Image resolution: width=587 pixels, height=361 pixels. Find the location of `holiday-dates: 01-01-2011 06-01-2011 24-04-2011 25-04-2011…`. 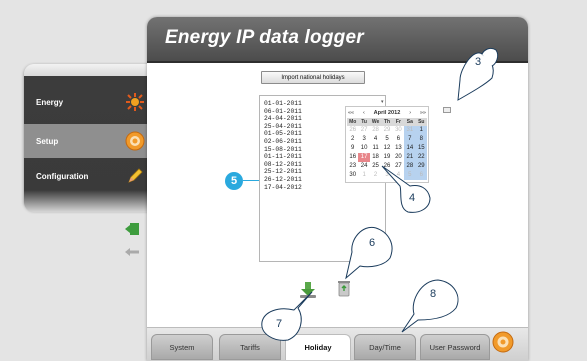

holiday-dates: 01-01-2011 06-01-2011 24-04-2011 25-04-2011… is located at coordinates (283, 145).